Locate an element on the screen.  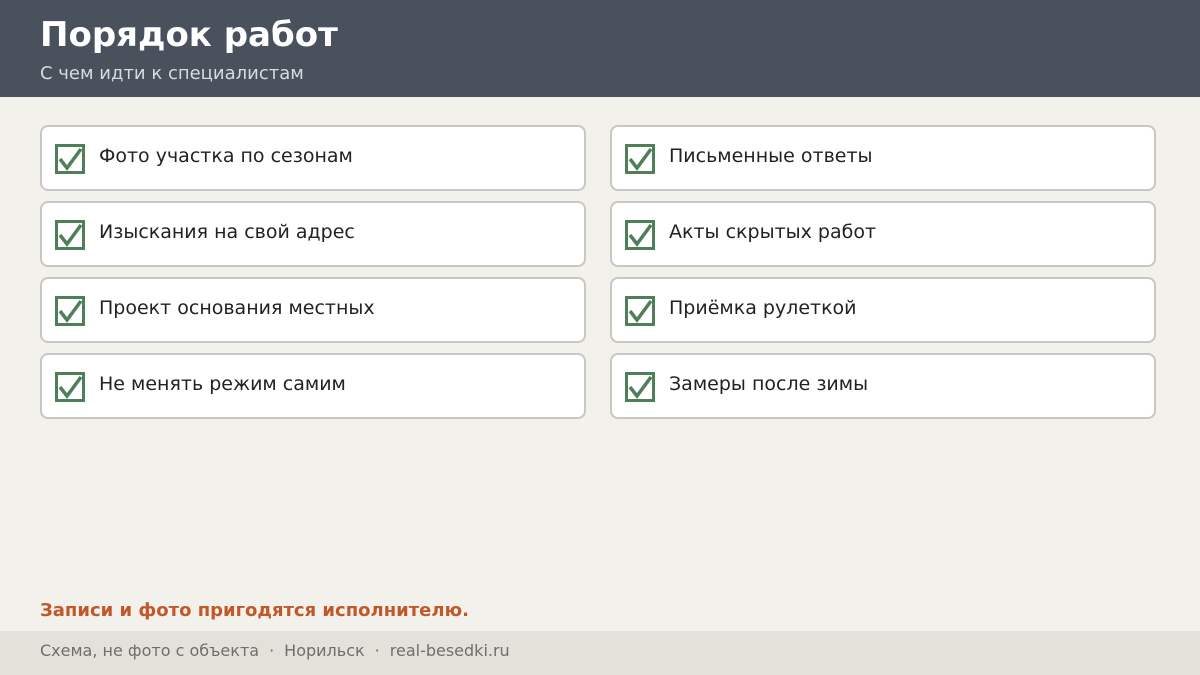
checklist-item: Приёмка рулеткой is located at coordinates (883, 310).